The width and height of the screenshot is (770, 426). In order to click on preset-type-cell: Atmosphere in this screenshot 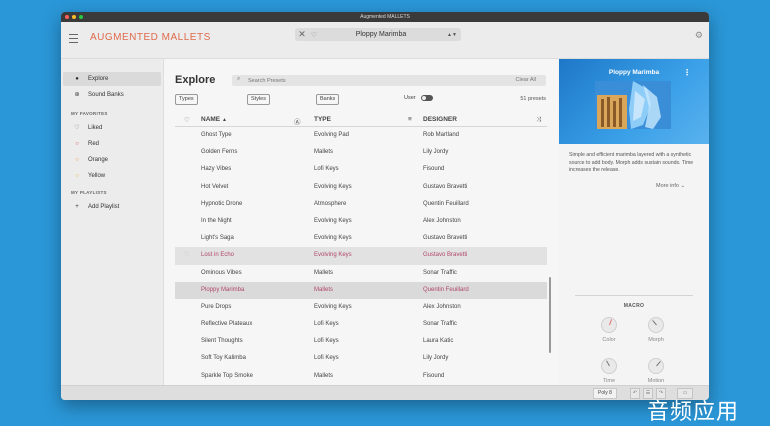, I will do `click(330, 203)`.